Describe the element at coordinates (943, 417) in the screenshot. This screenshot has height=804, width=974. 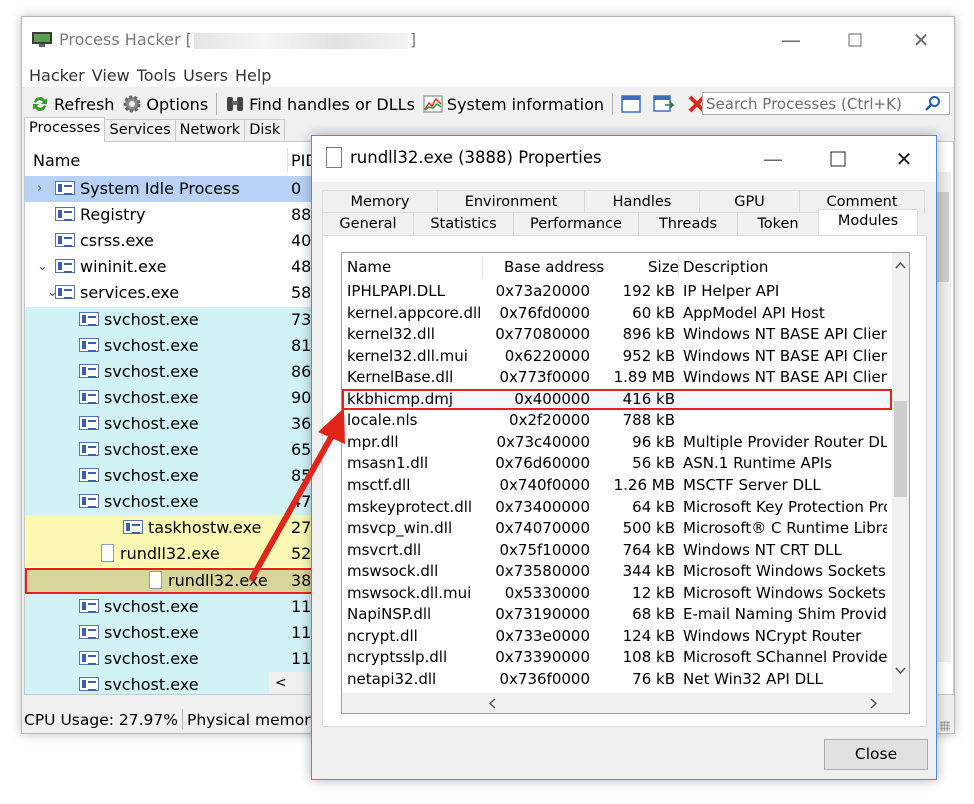
I see `vertical-scrollbar` at that location.